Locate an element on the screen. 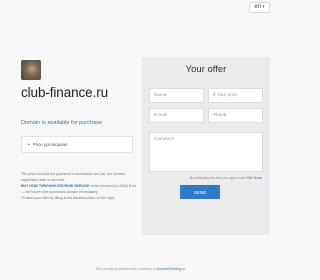 The image size is (320, 280). terms-link: Site Terms is located at coordinates (254, 178).